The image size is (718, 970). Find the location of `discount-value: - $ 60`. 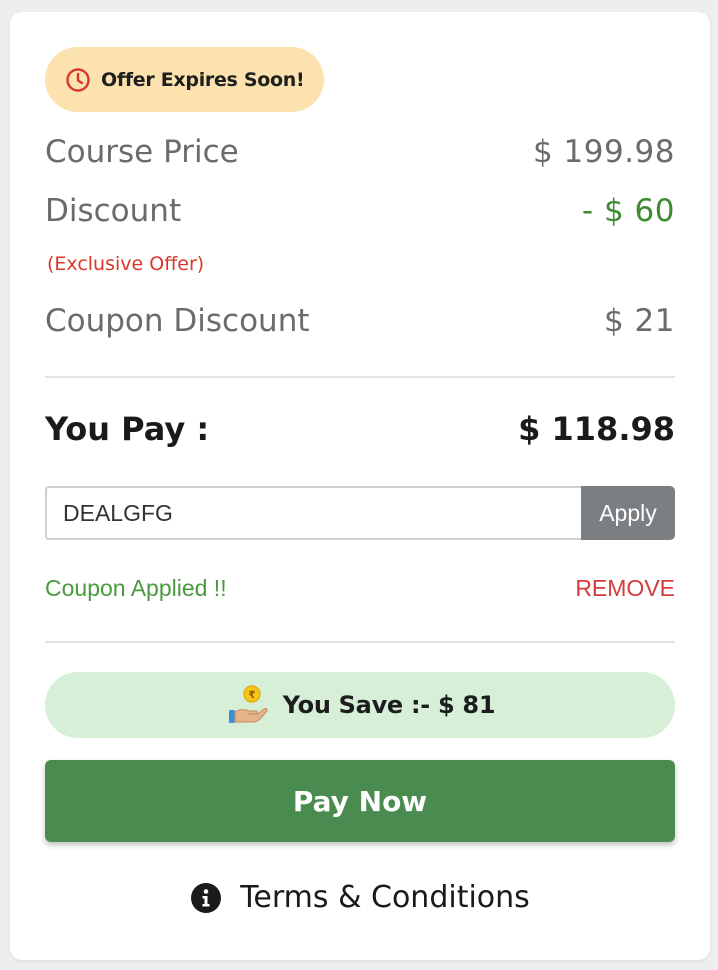

discount-value: - $ 60 is located at coordinates (628, 211).